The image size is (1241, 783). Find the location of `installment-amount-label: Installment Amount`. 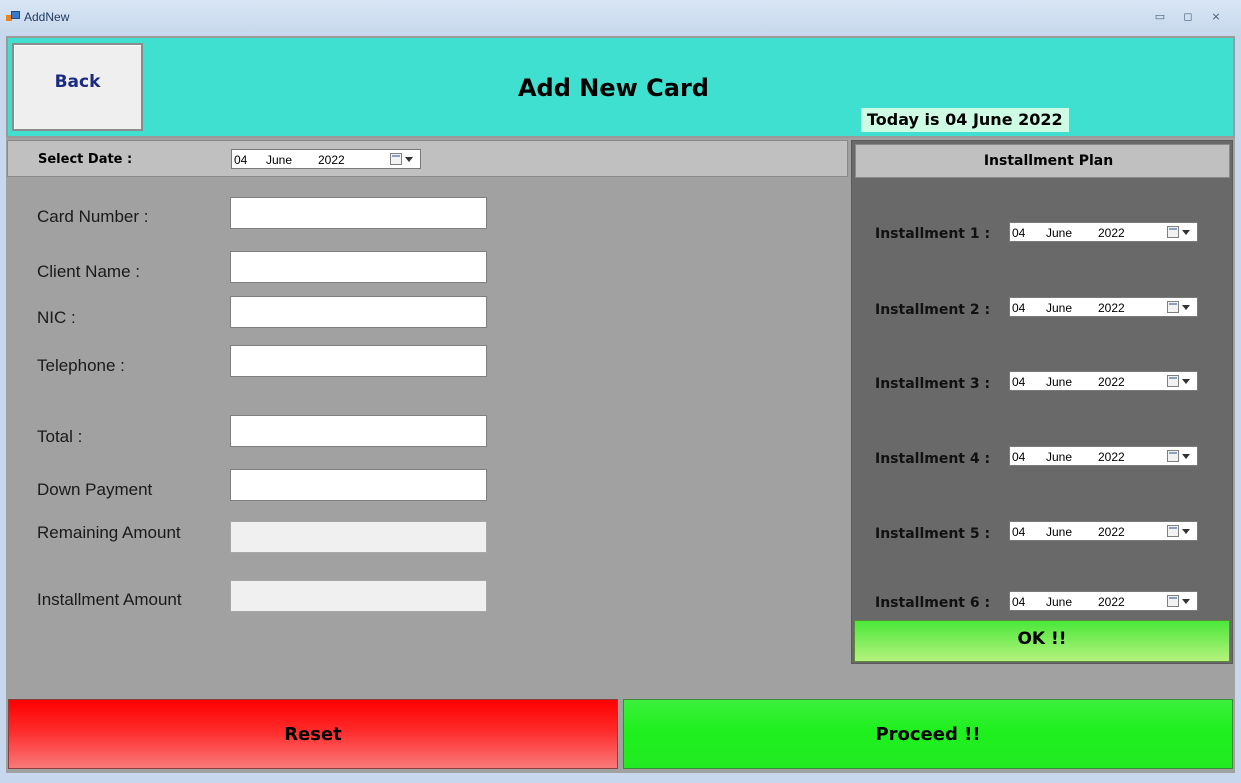

installment-amount-label: Installment Amount is located at coordinates (109, 599).